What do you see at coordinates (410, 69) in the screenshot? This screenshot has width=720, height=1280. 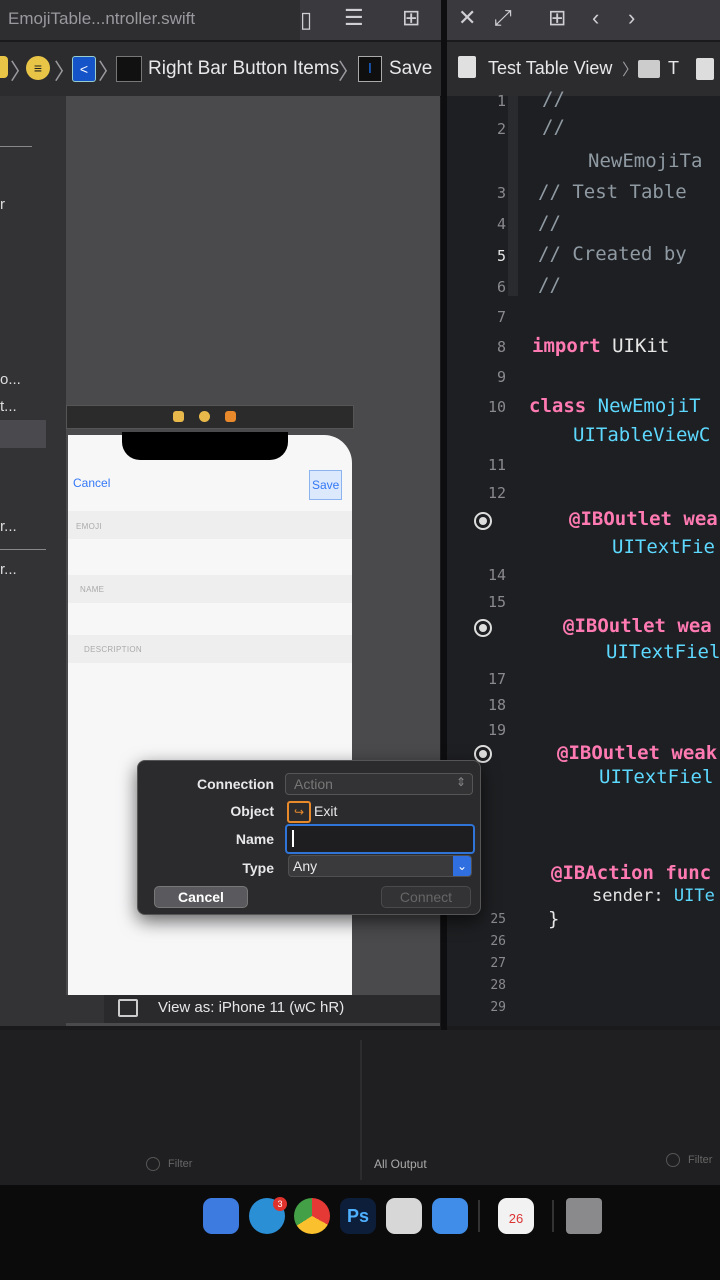 I see `jump-item-save: Save` at bounding box center [410, 69].